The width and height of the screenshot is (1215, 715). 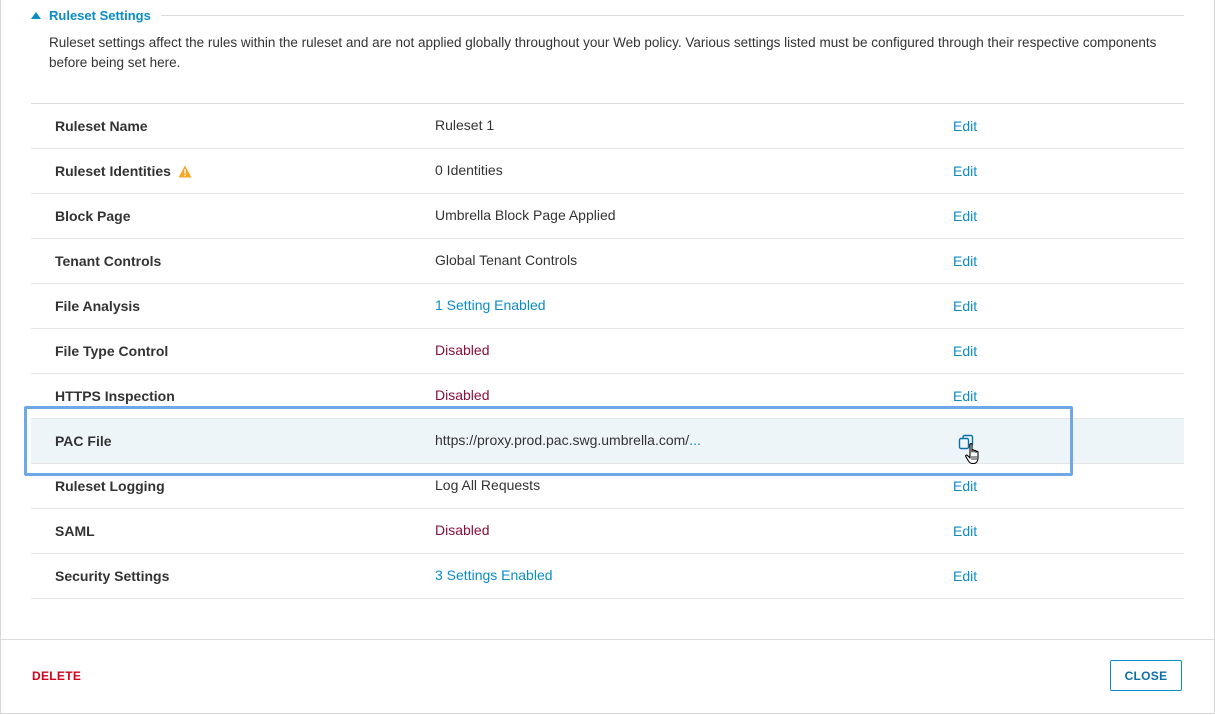 What do you see at coordinates (98, 306) in the screenshot?
I see `row-label: File Analysis` at bounding box center [98, 306].